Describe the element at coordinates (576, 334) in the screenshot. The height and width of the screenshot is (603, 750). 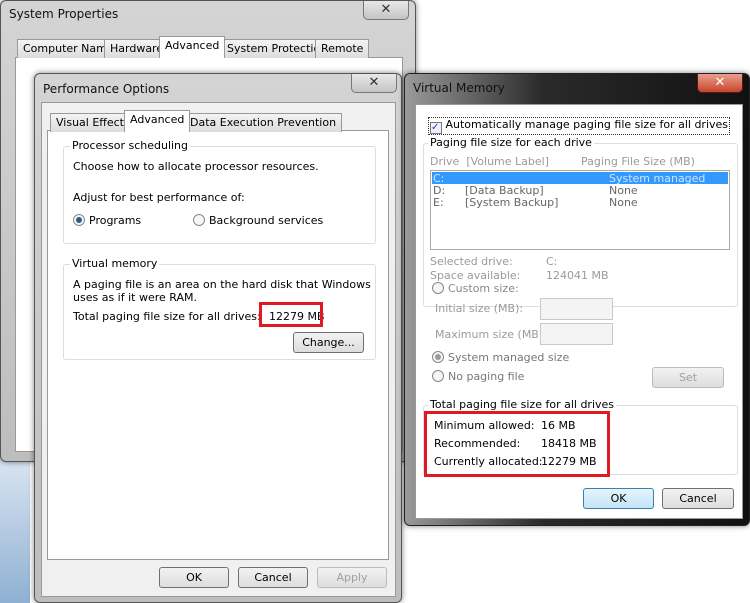
I see `maximum-size-input` at that location.